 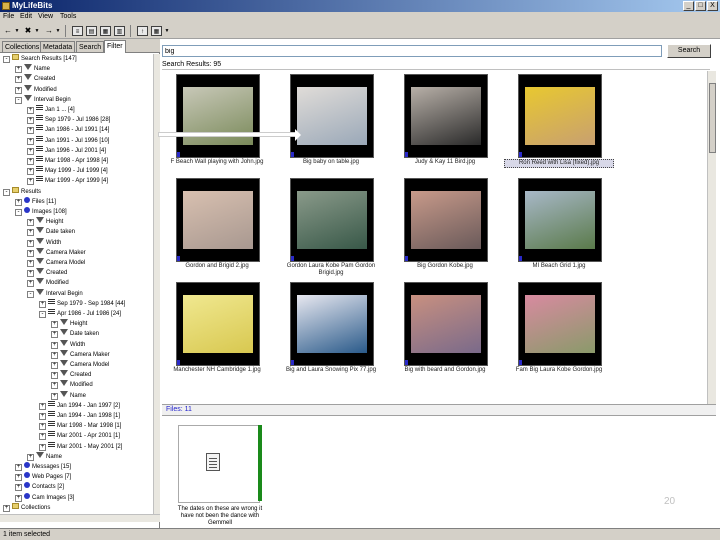 I want to click on back-dropdown-icon: ▼, so click(x=17, y=31).